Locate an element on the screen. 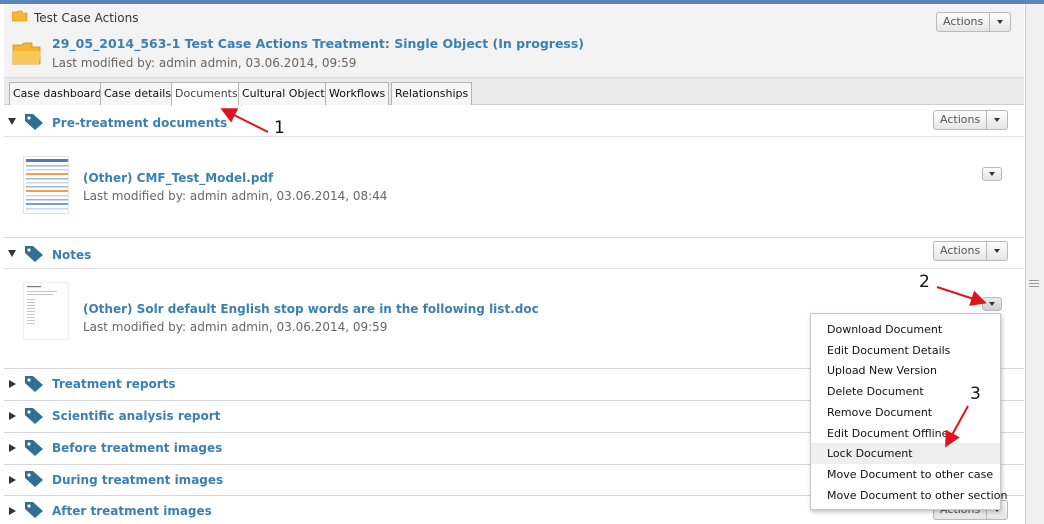 This screenshot has width=1044, height=524. tab-documents: Documents is located at coordinates (206, 94).